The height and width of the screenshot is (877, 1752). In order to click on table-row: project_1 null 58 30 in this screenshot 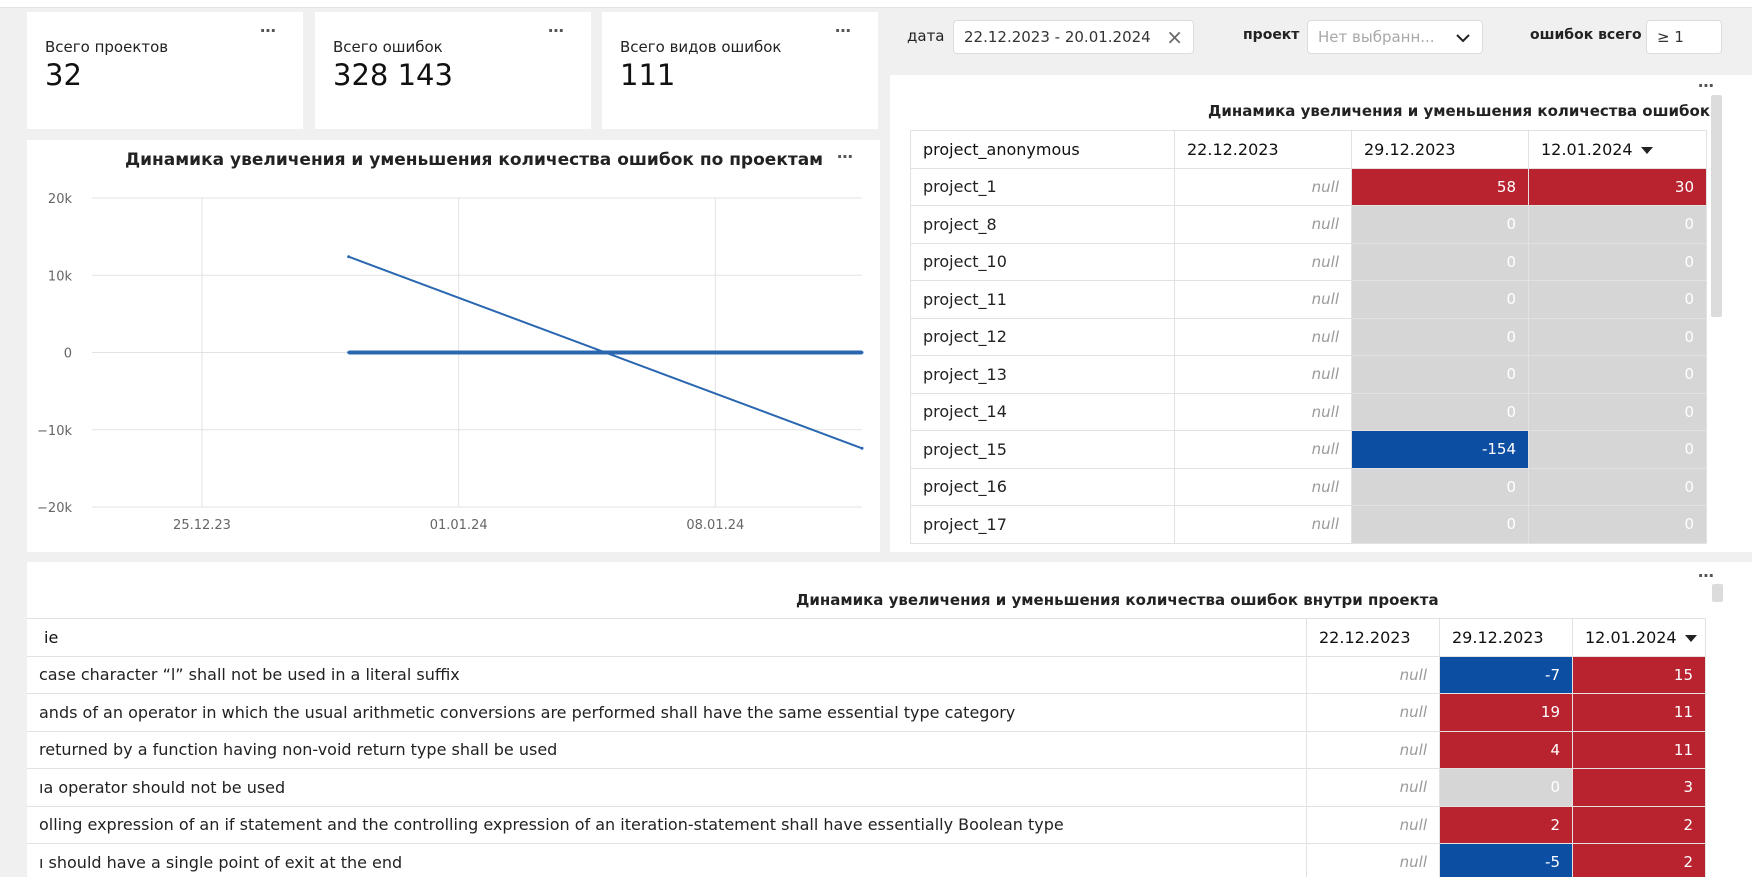, I will do `click(1308, 186)`.